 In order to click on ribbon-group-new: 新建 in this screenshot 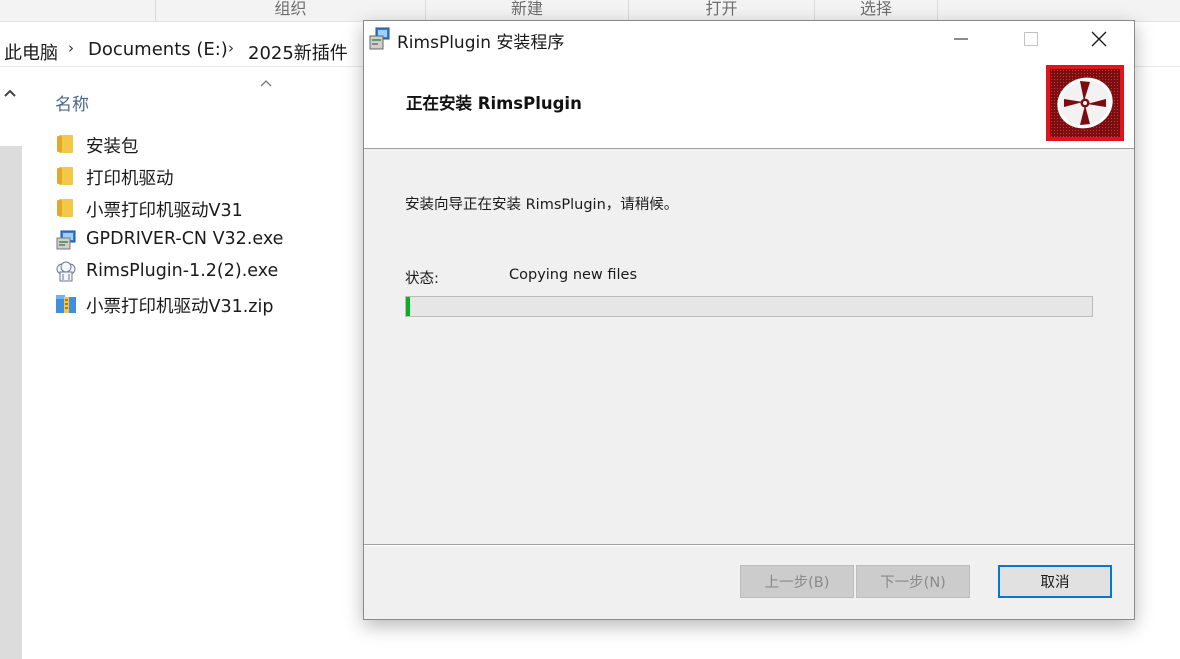, I will do `click(526, 11)`.